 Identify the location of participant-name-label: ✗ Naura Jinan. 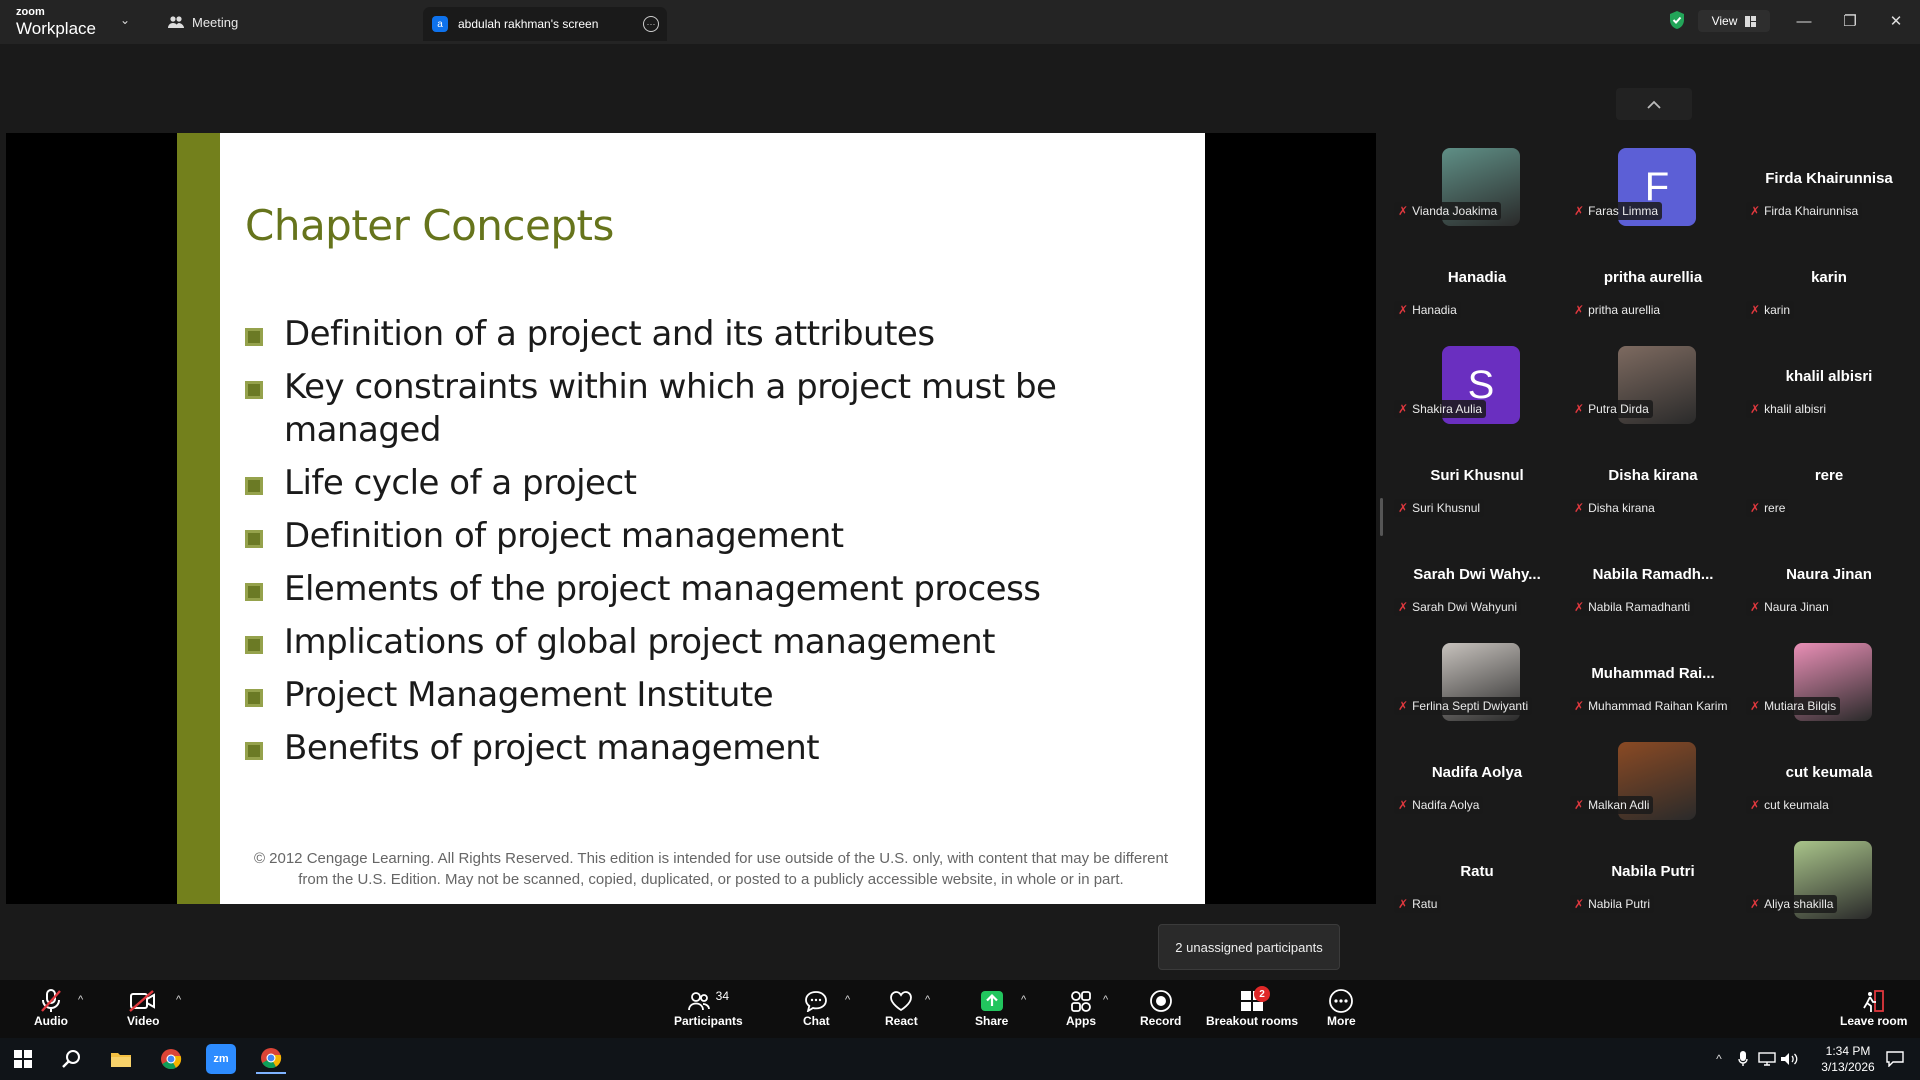
(1789, 607).